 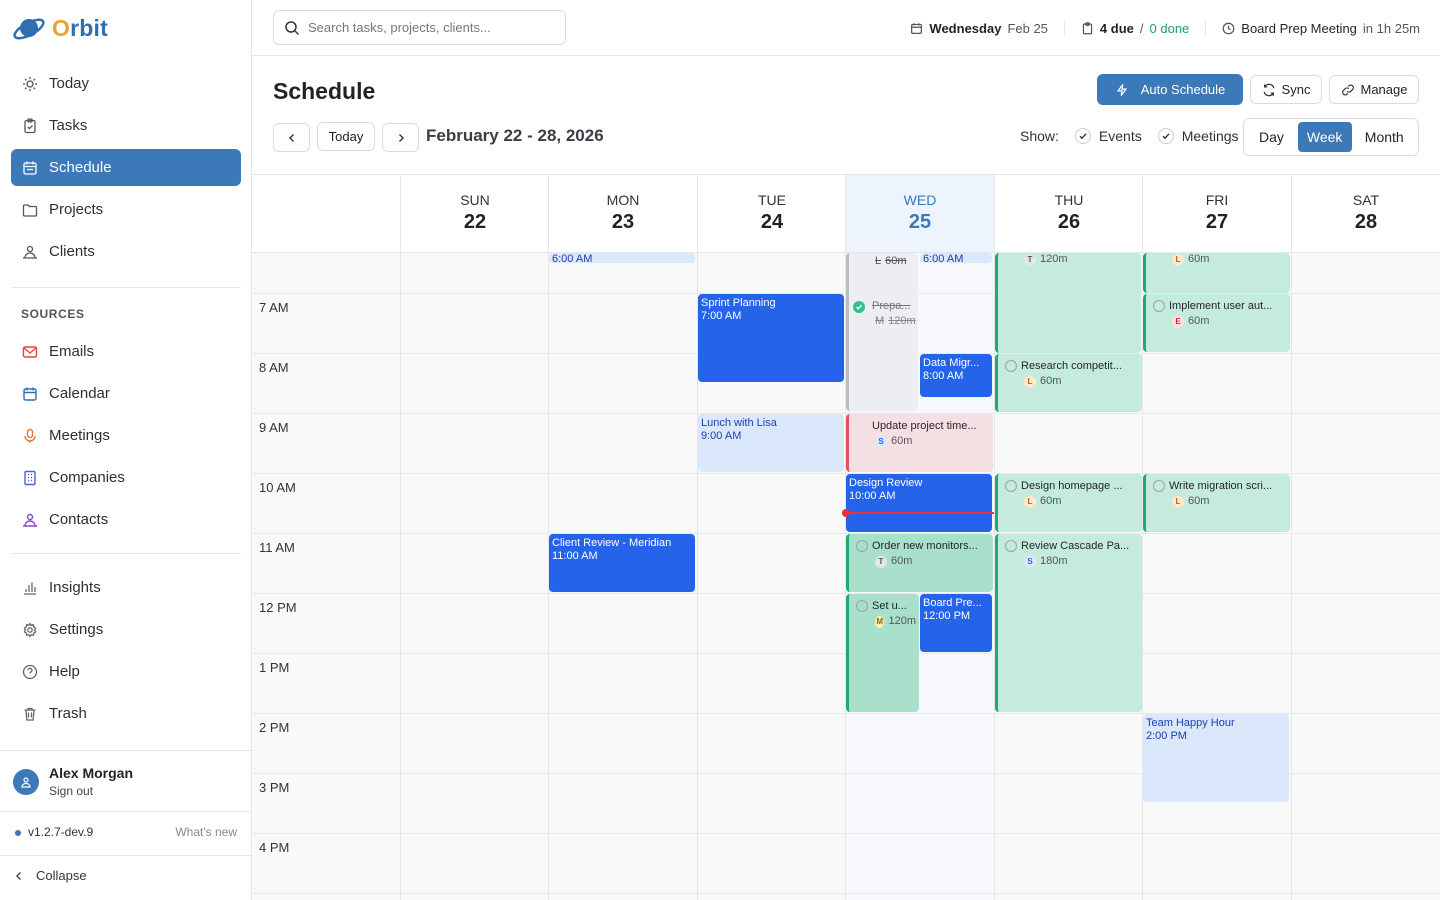 I want to click on view-day: Day, so click(x=1271, y=137).